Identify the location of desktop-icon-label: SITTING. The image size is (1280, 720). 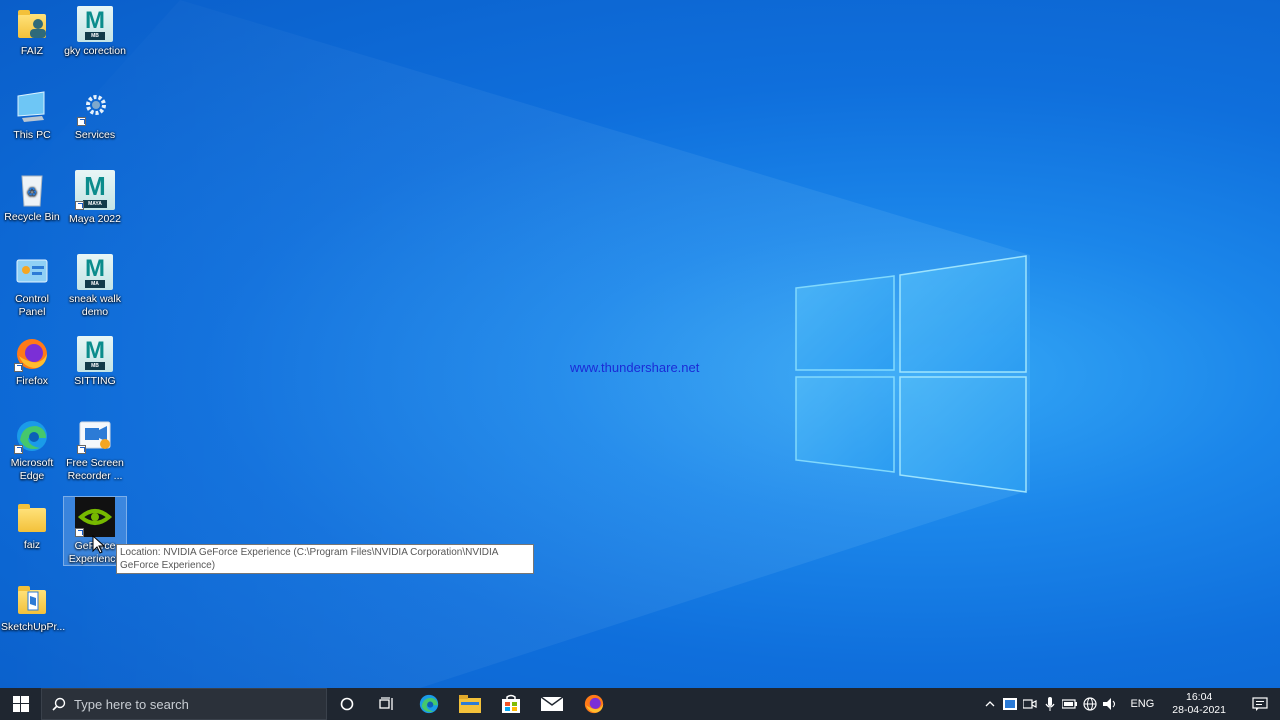
(95, 381).